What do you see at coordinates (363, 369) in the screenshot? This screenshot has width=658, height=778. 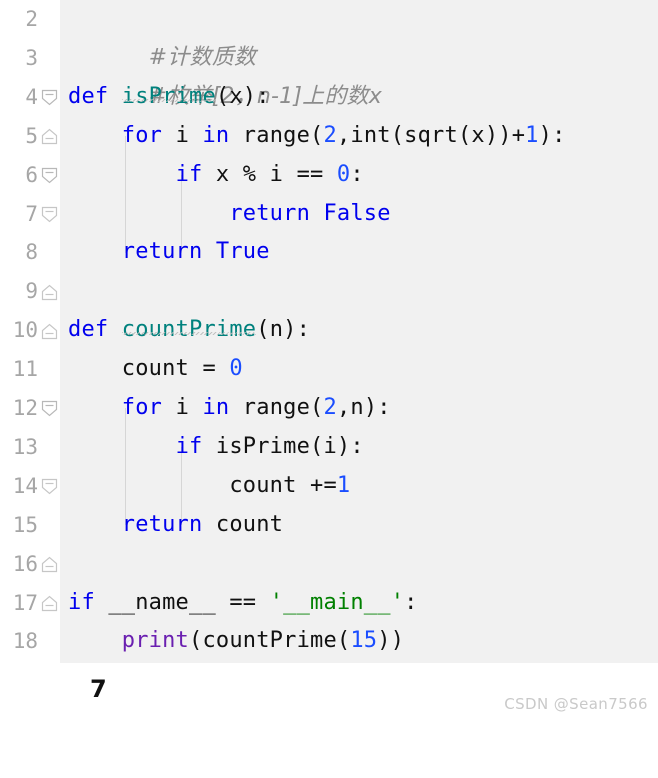 I see `code-text: count = 0` at bounding box center [363, 369].